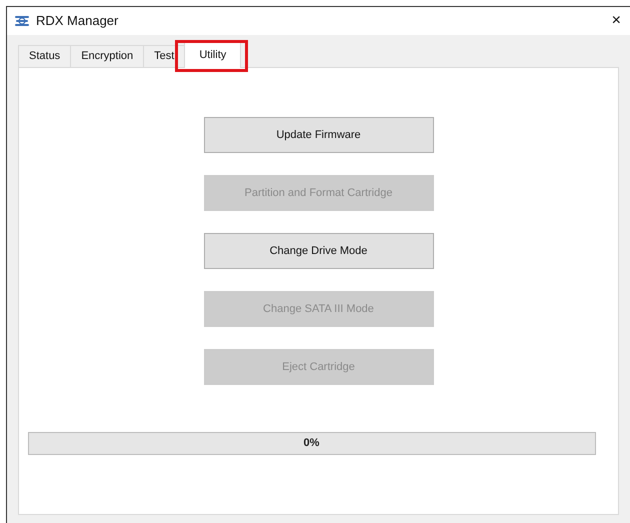 The height and width of the screenshot is (523, 630). What do you see at coordinates (616, 21) in the screenshot?
I see `close-button: ×` at bounding box center [616, 21].